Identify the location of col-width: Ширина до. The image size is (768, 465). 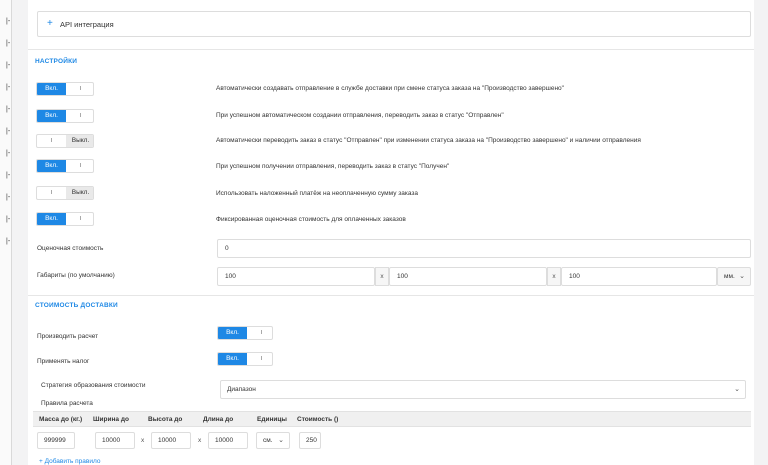
(111, 419).